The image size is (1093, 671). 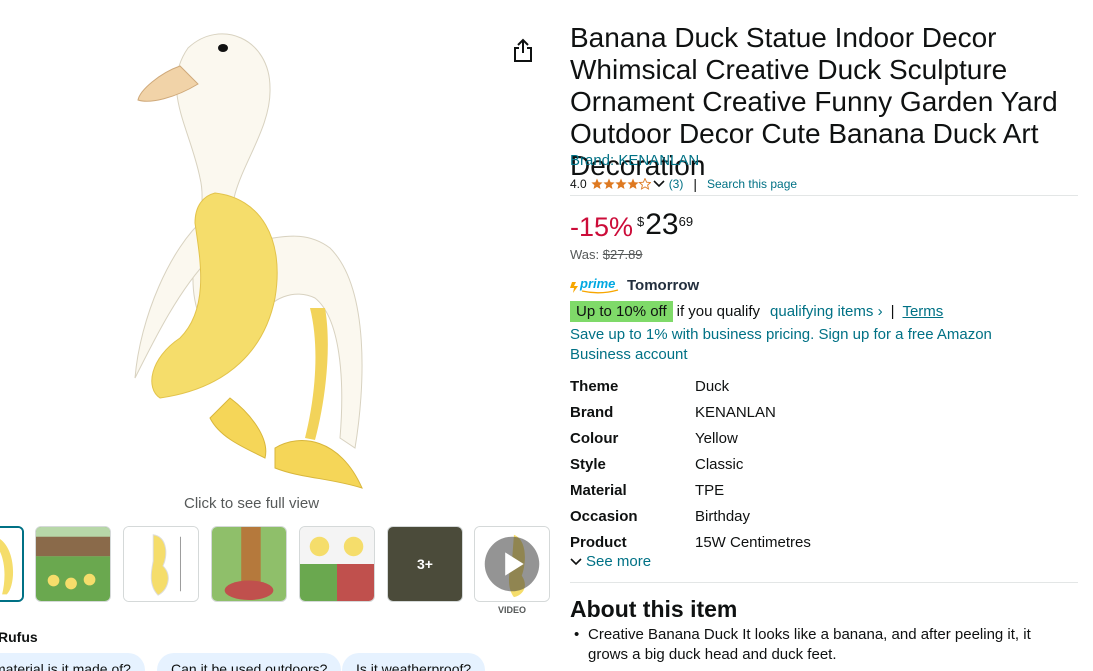 I want to click on review-count-link: (3), so click(x=676, y=184).